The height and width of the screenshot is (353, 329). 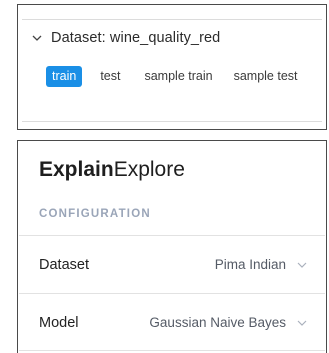 I want to click on dataset-collapse-toggle: Dataset: wine_quality_red, so click(x=125, y=38).